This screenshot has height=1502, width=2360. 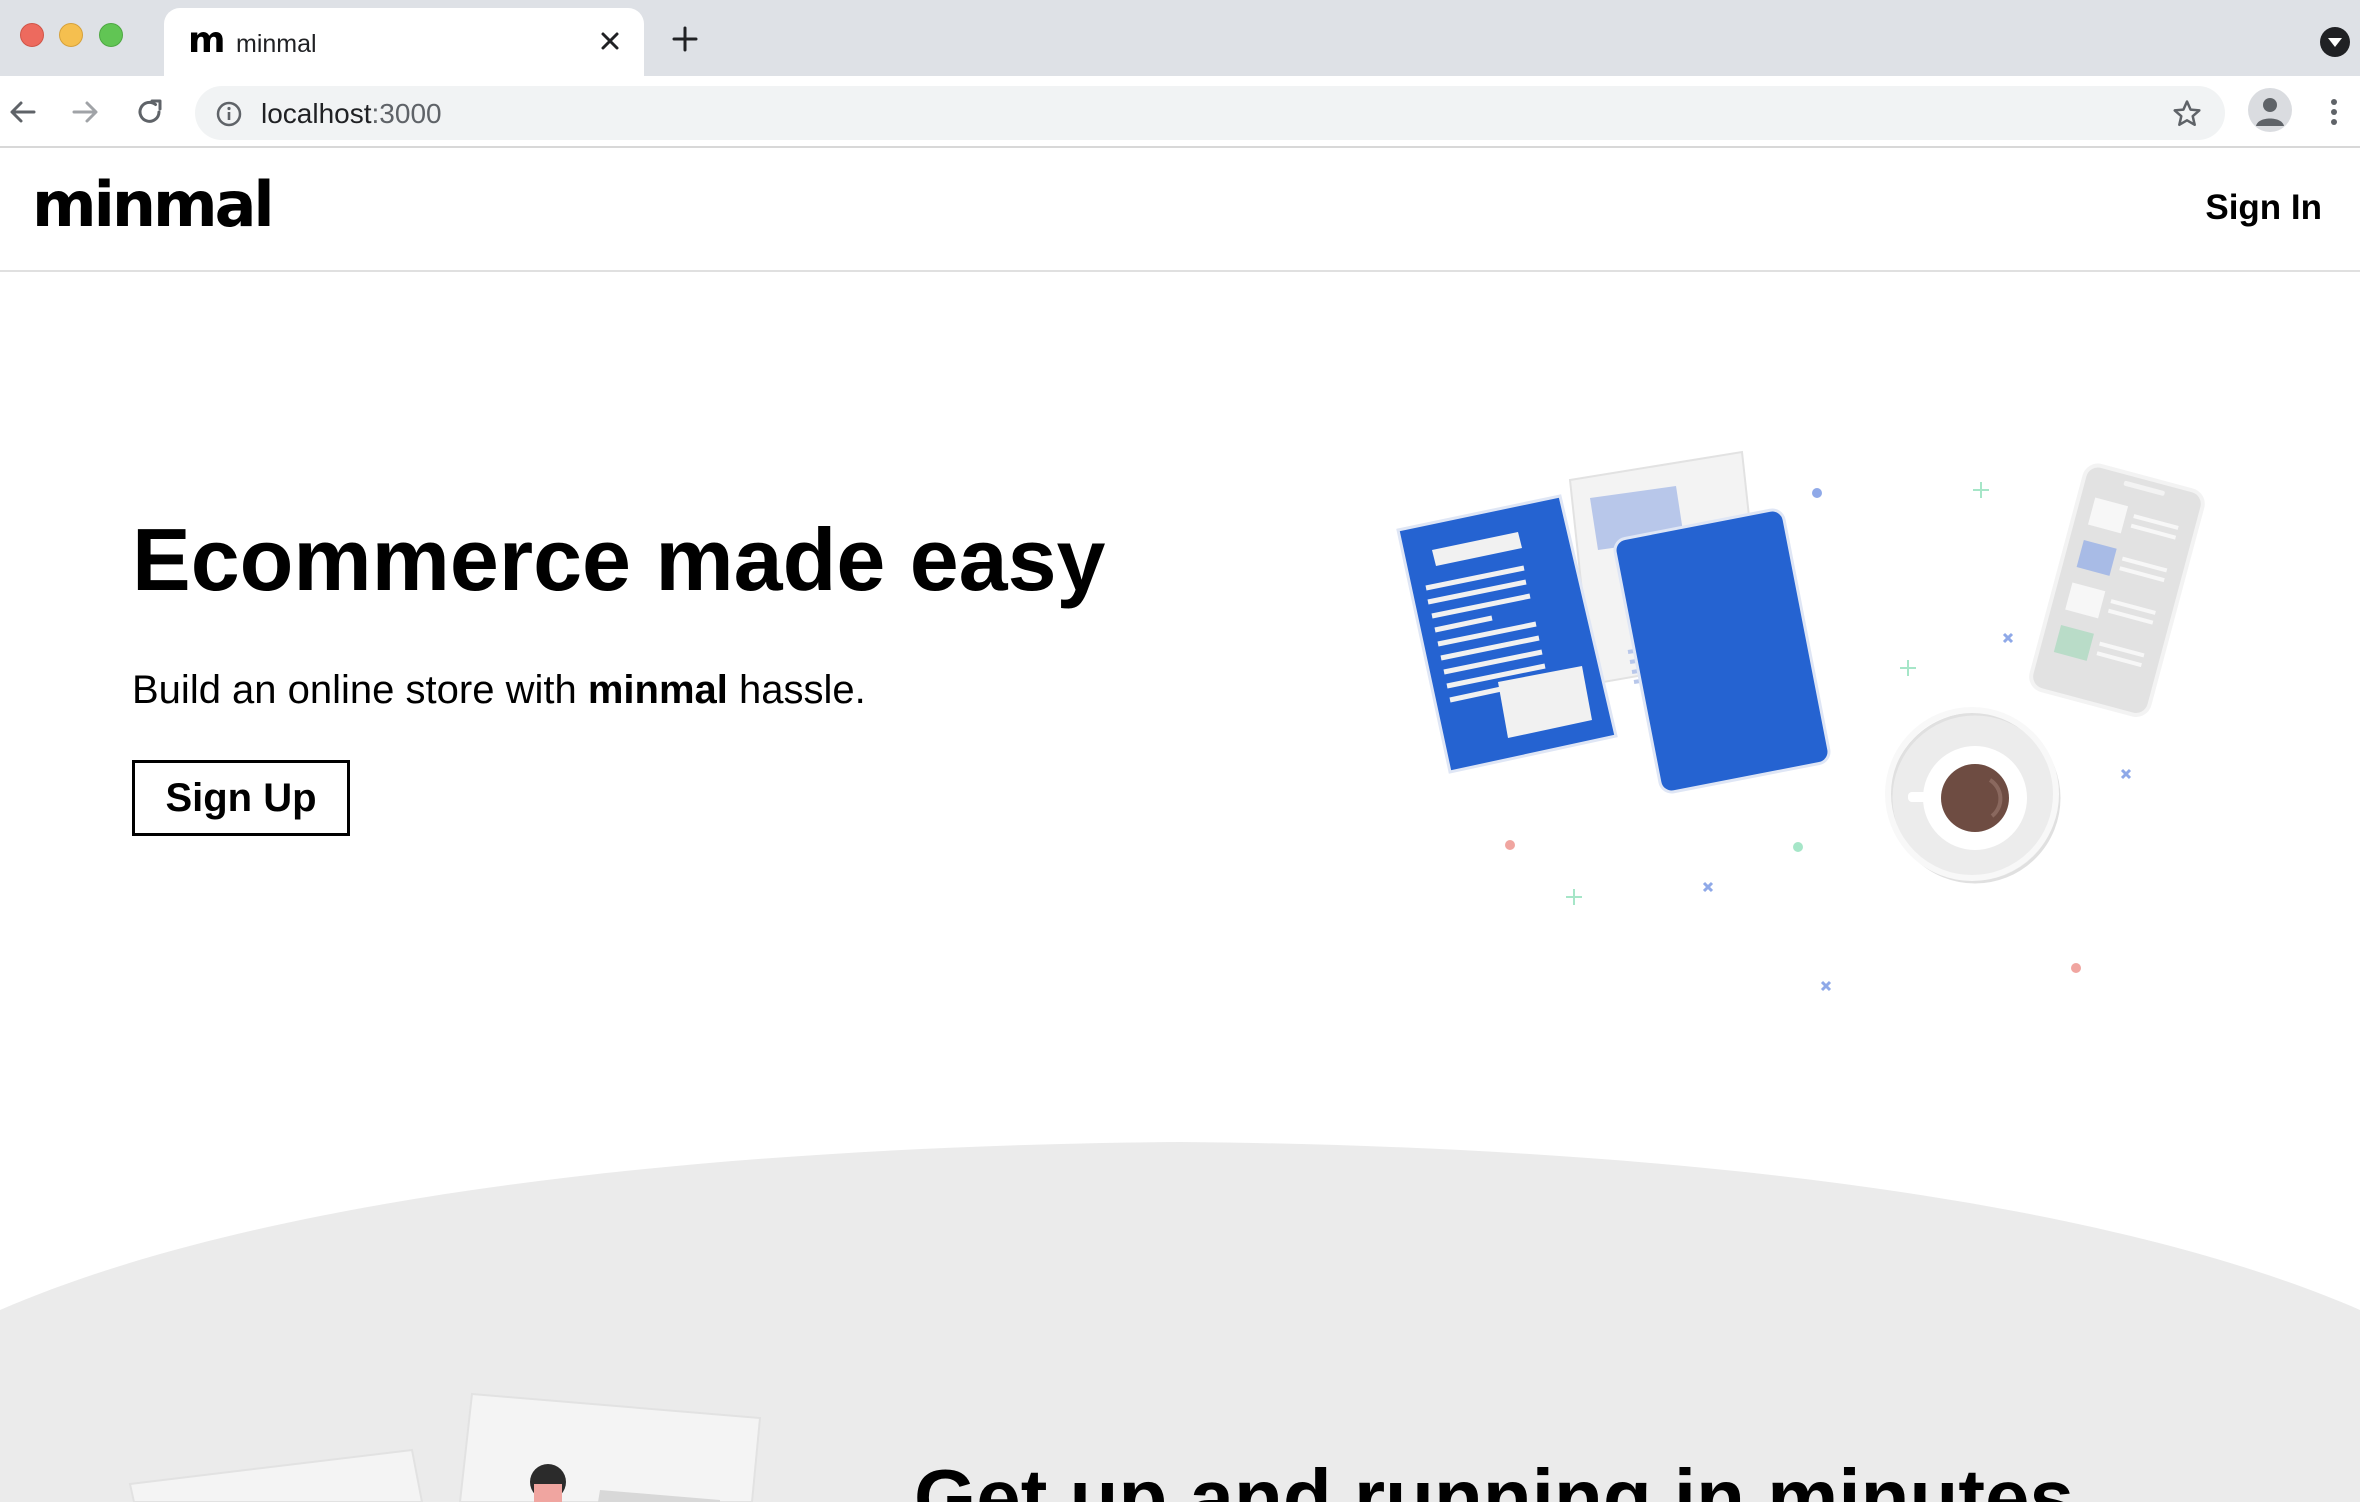 I want to click on person-icon, so click(x=548, y=1483).